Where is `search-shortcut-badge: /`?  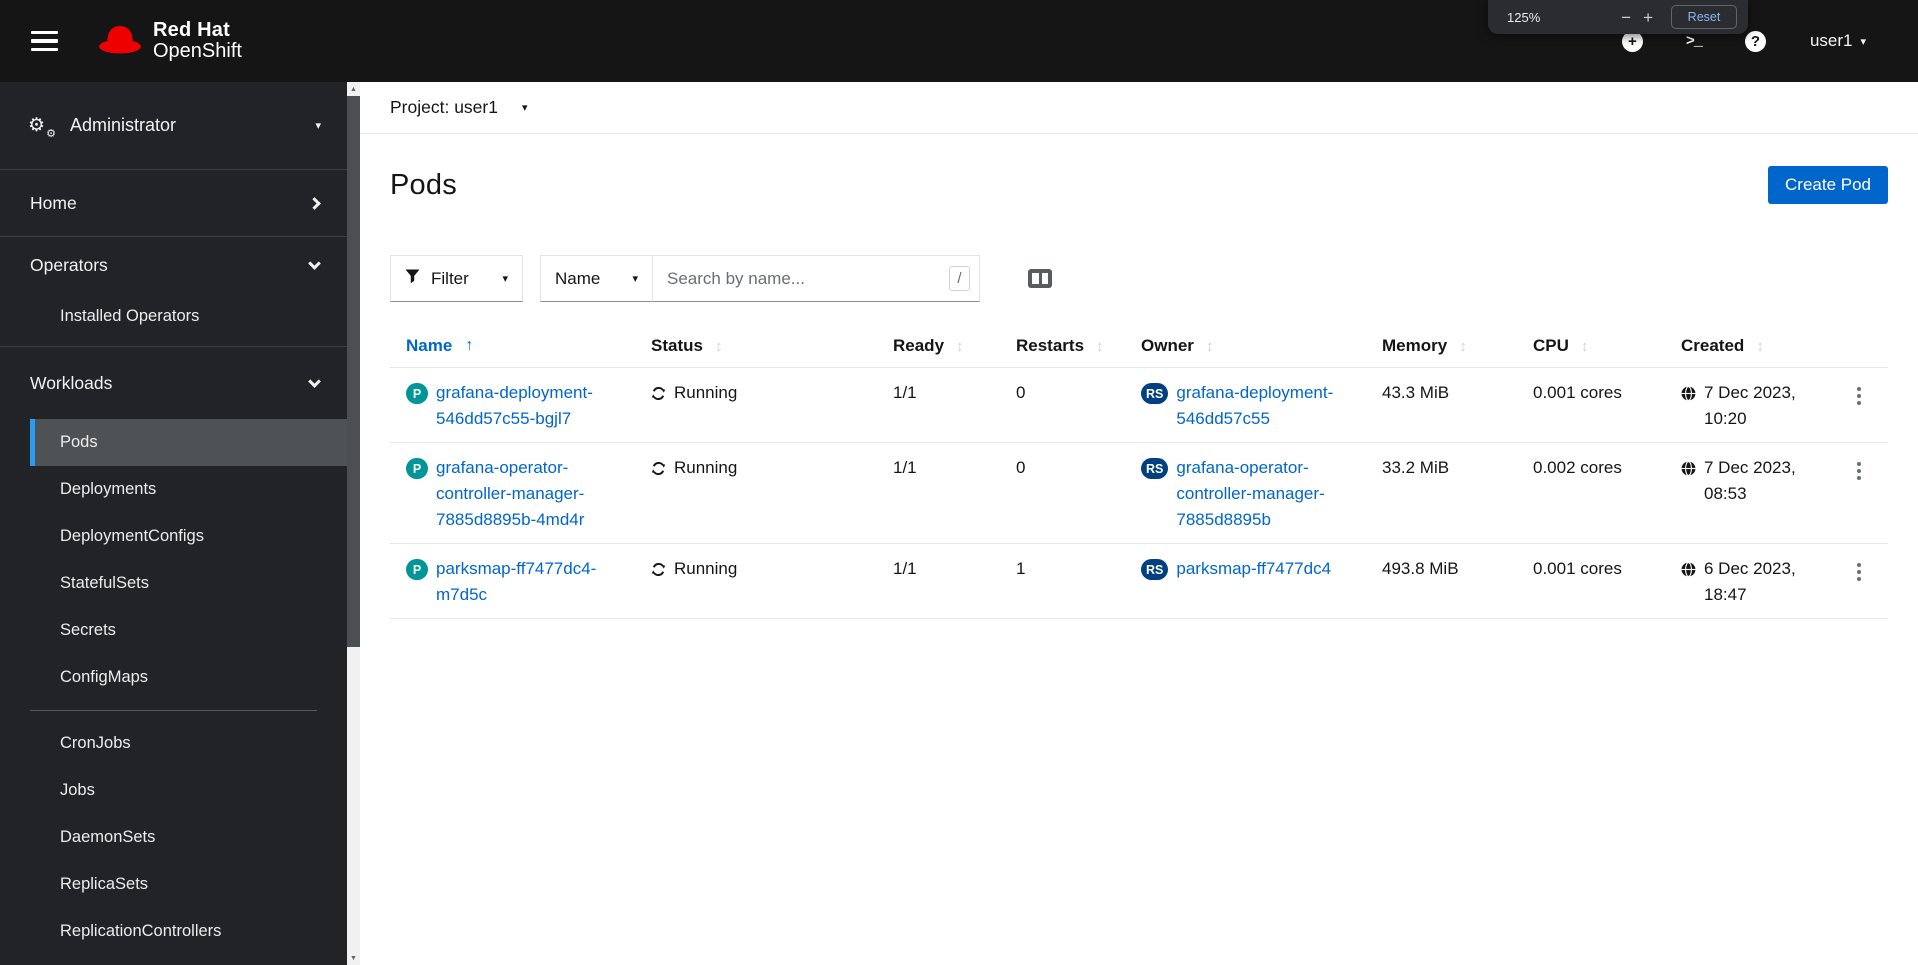
search-shortcut-badge: / is located at coordinates (959, 278).